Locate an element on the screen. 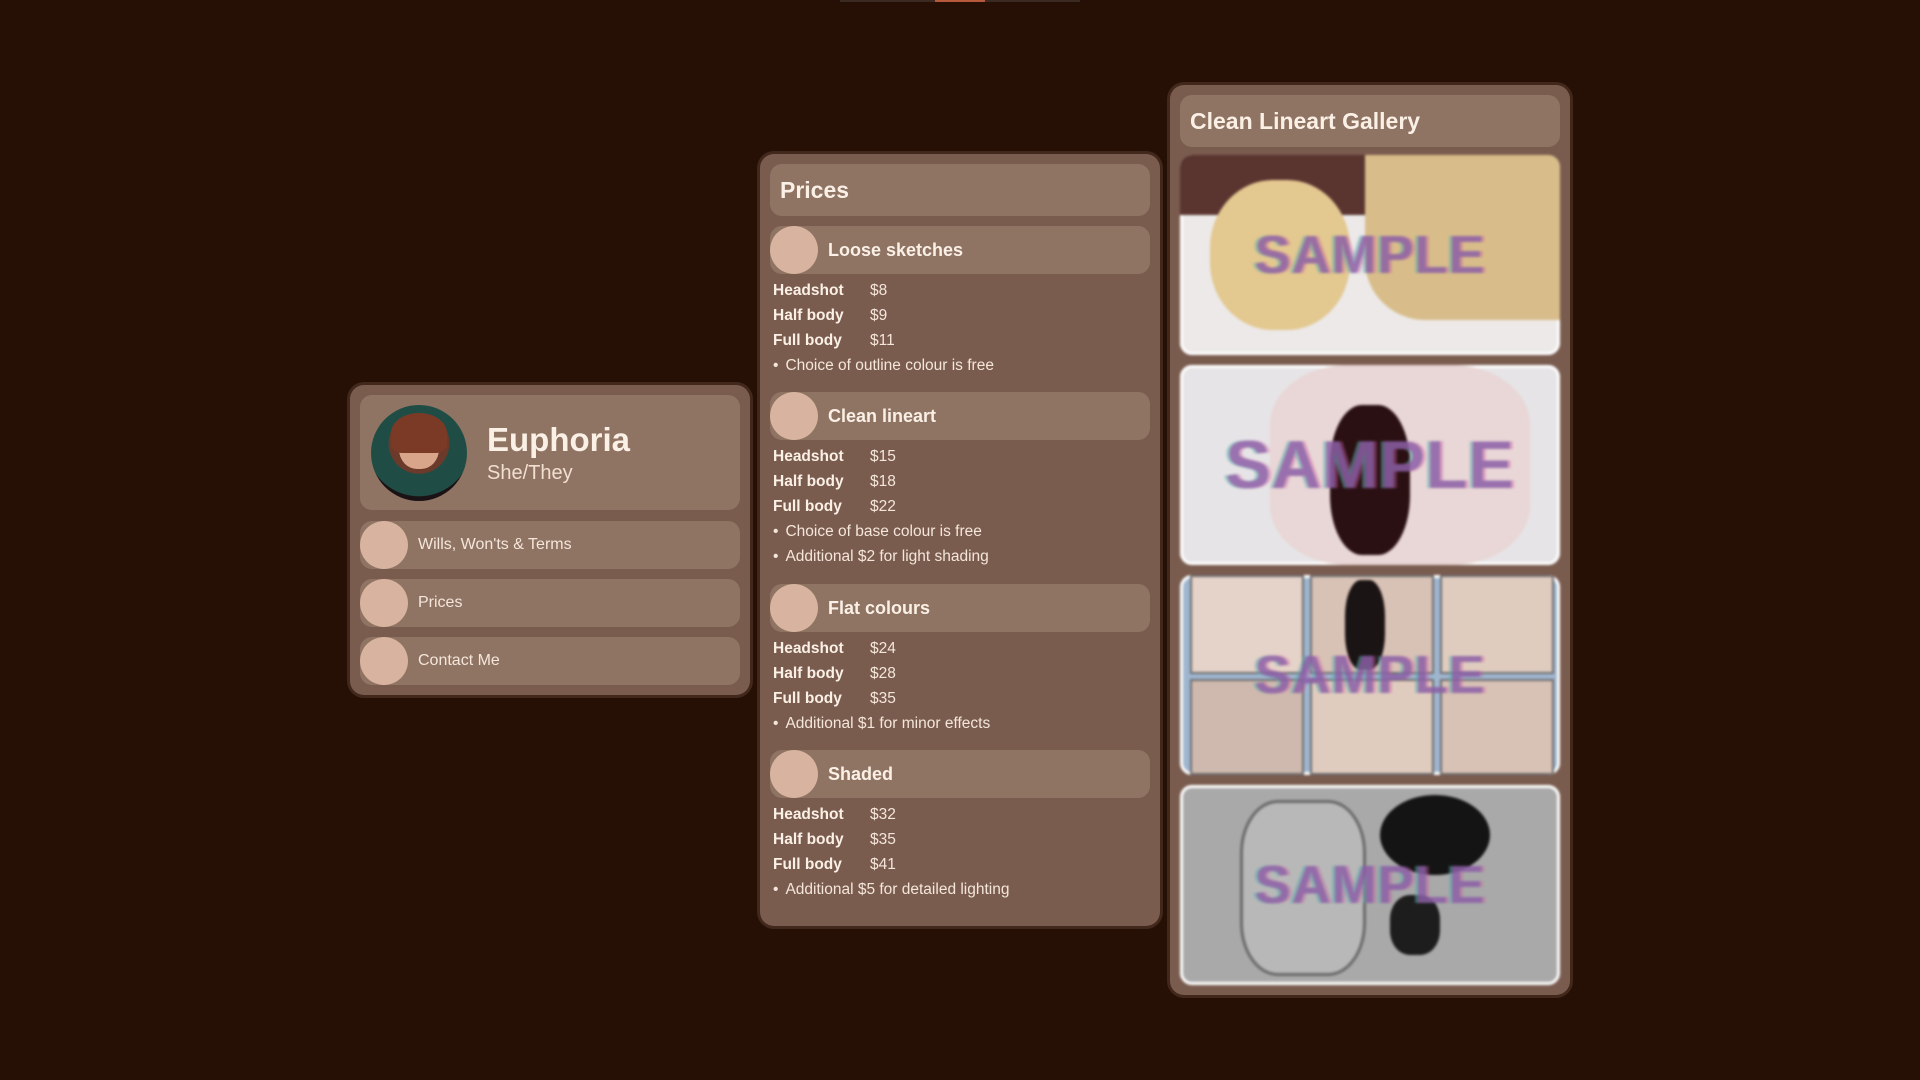 This screenshot has width=1920, height=1080. section-title: Clean lineart is located at coordinates (882, 415).